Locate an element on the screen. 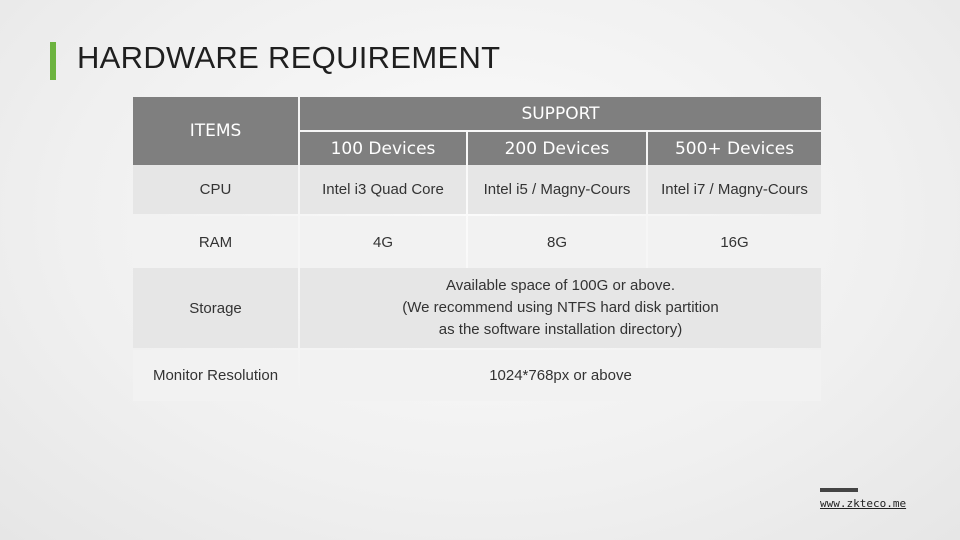  row-label: Monitor Resolution is located at coordinates (215, 375).